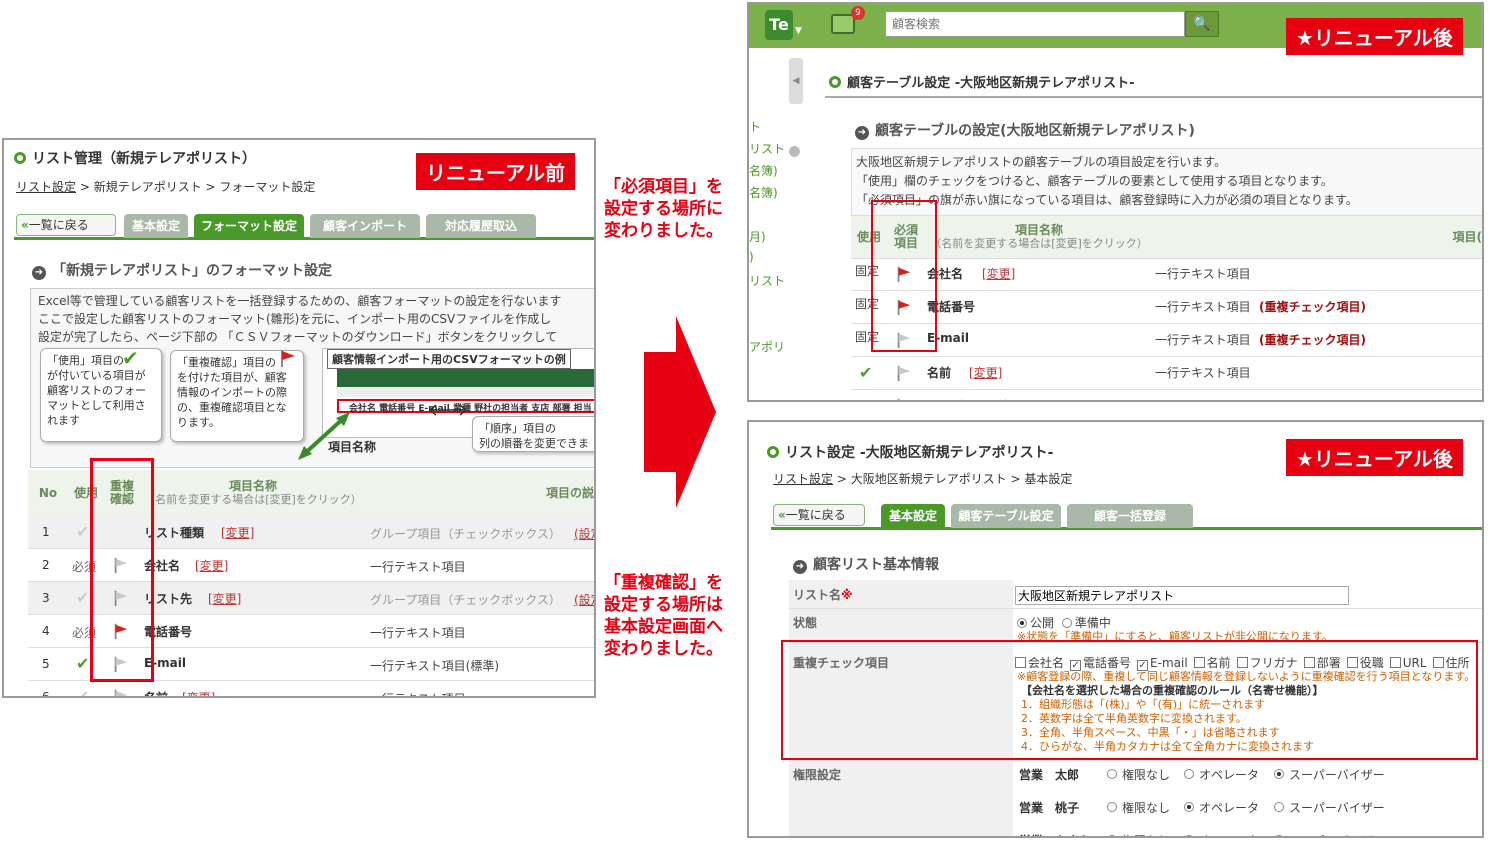  I want to click on tab-format: フォーマット設定, so click(249, 226).